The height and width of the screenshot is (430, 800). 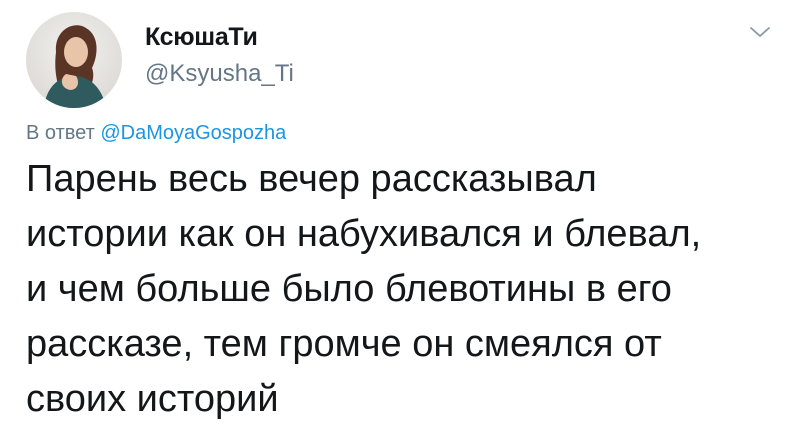 I want to click on reply-context: В ответ @DaMoyaGospozha, so click(x=156, y=133).